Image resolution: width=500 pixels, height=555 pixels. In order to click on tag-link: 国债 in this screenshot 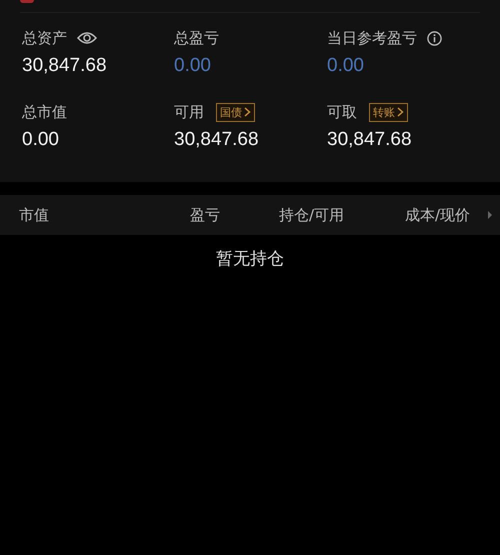, I will do `click(235, 112)`.